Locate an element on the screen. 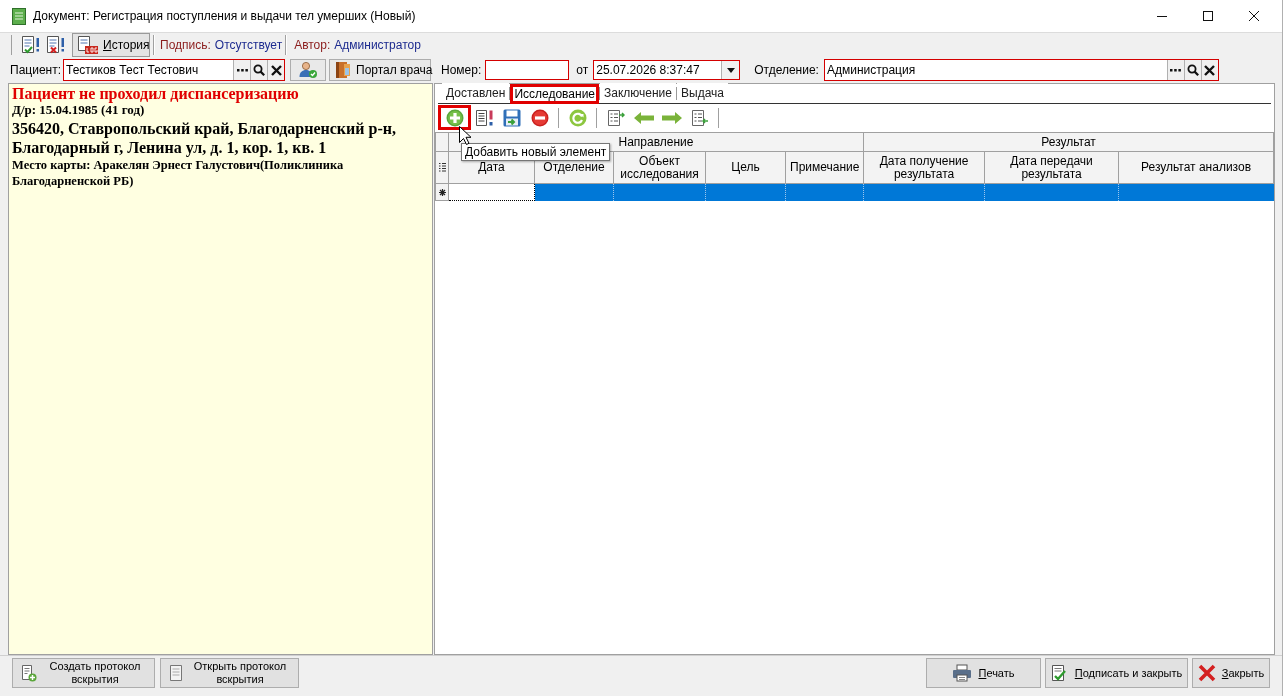 This screenshot has width=1283, height=696. print-button: Печать is located at coordinates (983, 673).